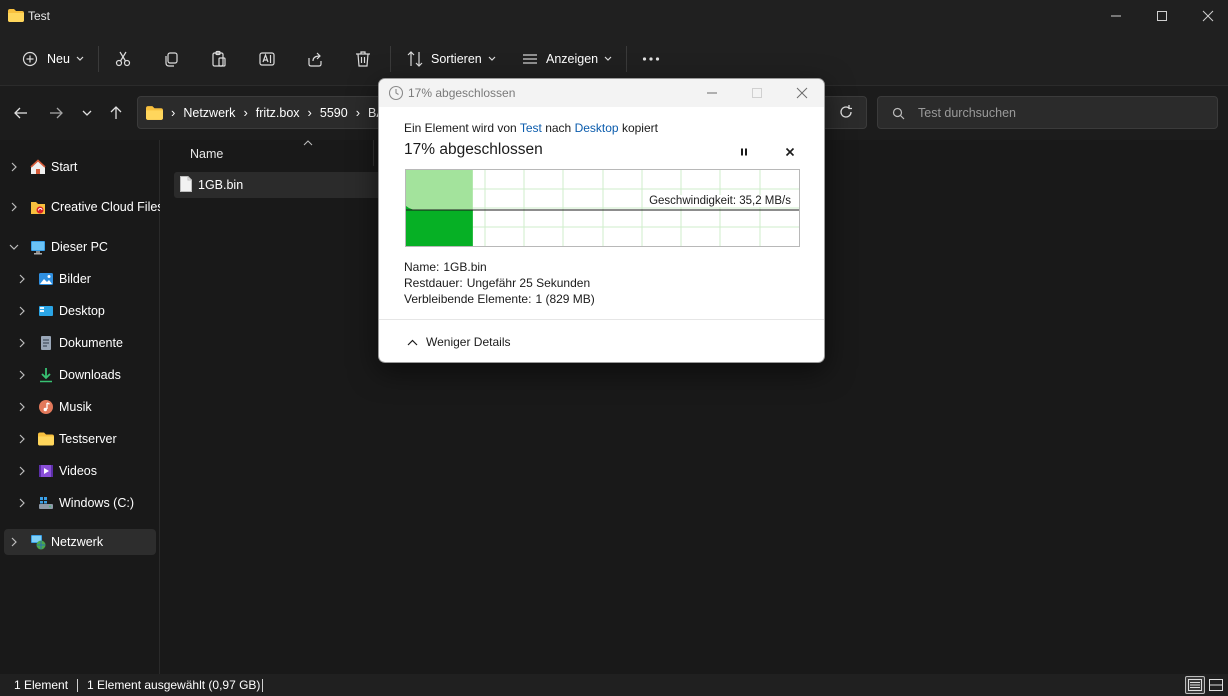  I want to click on tiles-view-button, so click(1216, 685).